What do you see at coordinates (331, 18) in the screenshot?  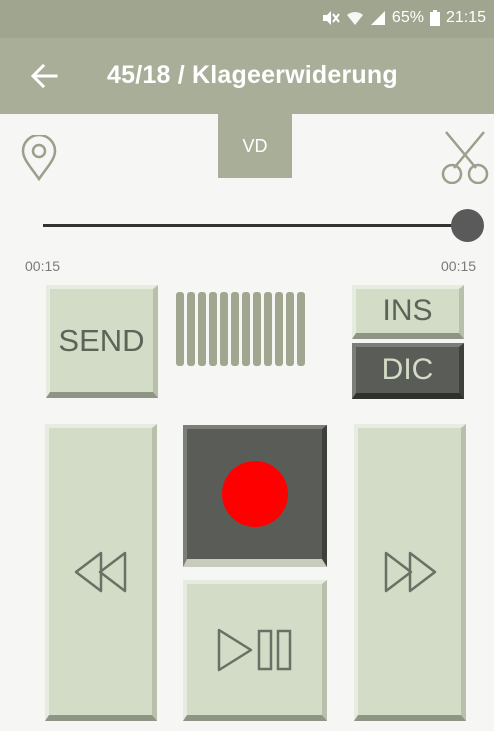 I see `mute-vibrate-icon` at bounding box center [331, 18].